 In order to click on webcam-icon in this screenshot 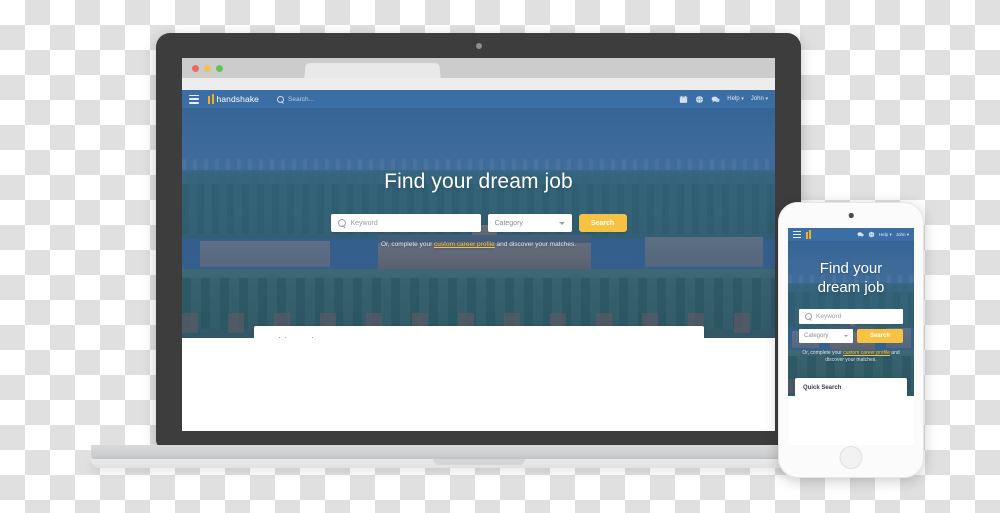, I will do `click(478, 46)`.